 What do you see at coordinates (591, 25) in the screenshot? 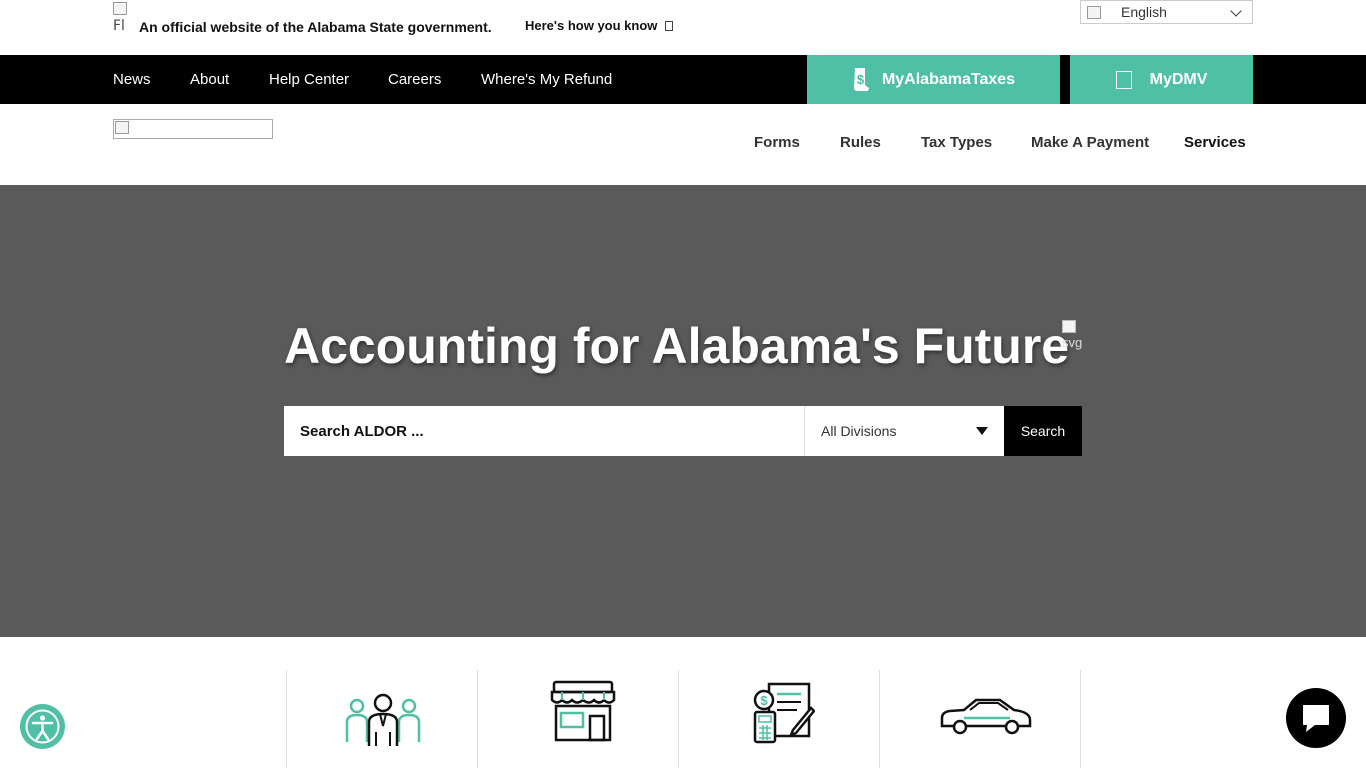
I see `how-you-know-label: Here's how you know` at bounding box center [591, 25].